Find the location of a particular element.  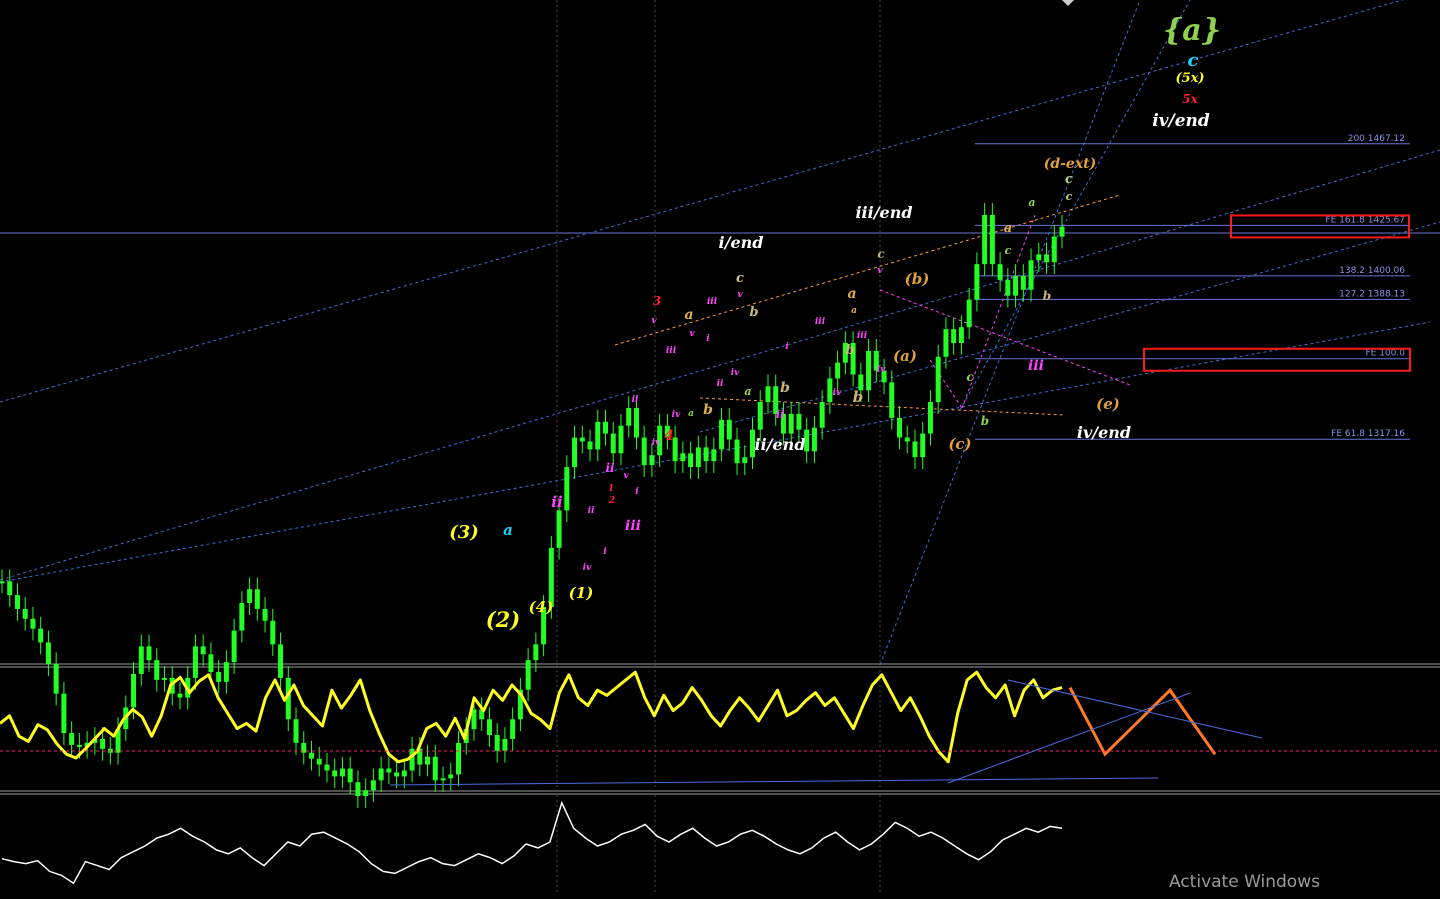

wave-label: 1 is located at coordinates (611, 489).